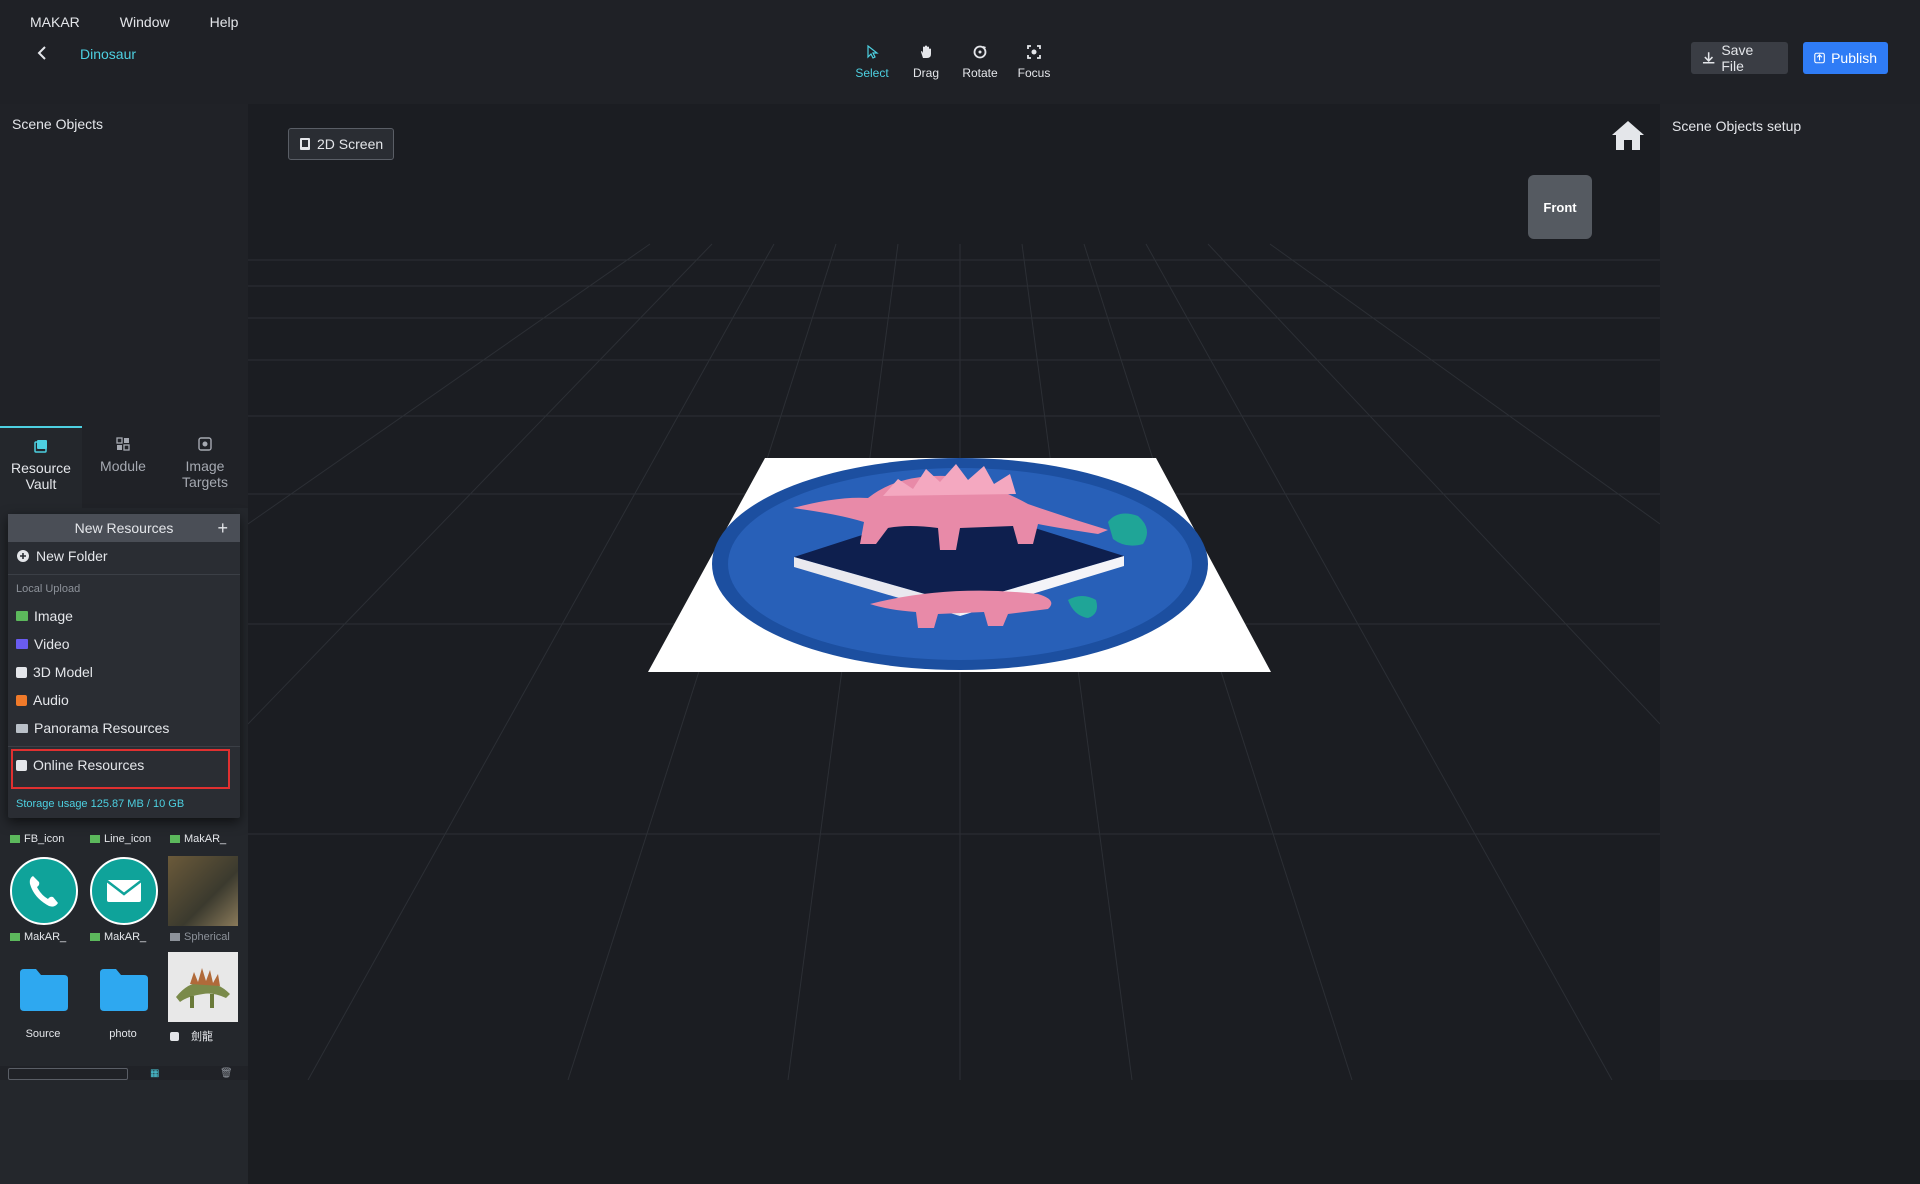 The height and width of the screenshot is (1184, 1920). Describe the element at coordinates (174, 1036) in the screenshot. I see `3d-model-type-icon` at that location.